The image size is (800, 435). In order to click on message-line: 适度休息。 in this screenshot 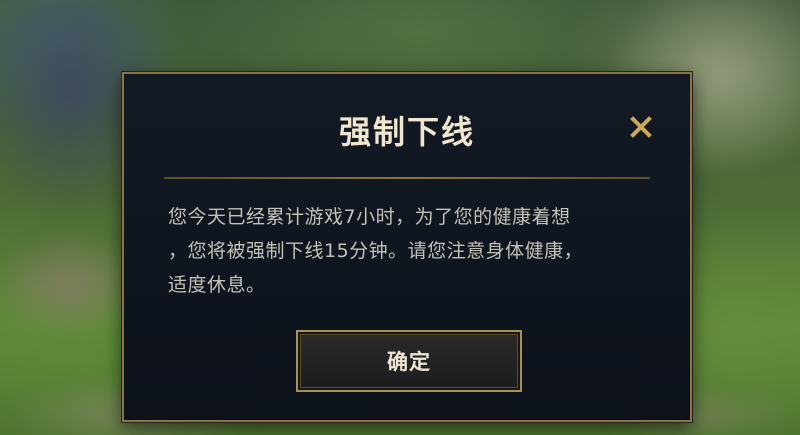, I will do `click(217, 285)`.